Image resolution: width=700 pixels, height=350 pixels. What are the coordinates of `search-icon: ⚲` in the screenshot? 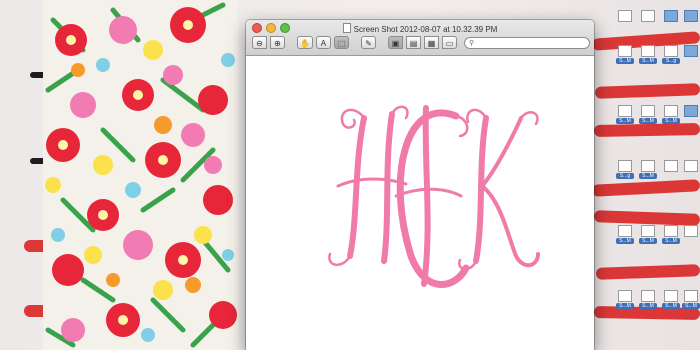 It's located at (471, 43).